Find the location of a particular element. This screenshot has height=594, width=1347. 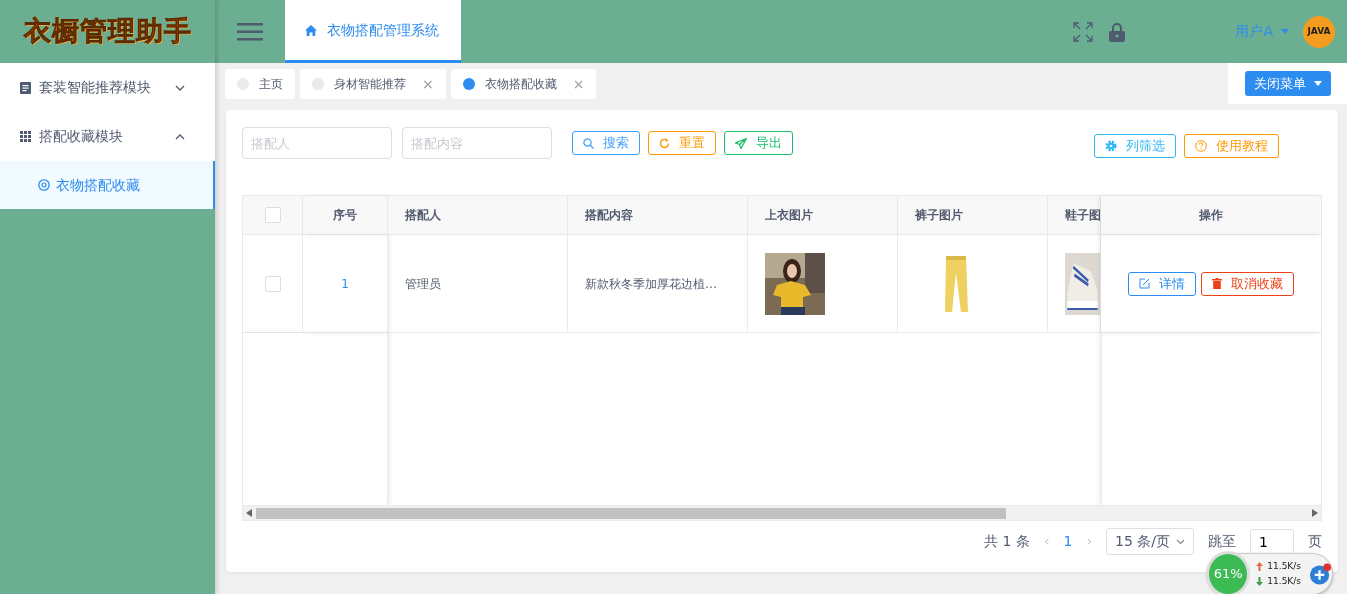

upload-speed: 11.5K/s is located at coordinates (1284, 566).